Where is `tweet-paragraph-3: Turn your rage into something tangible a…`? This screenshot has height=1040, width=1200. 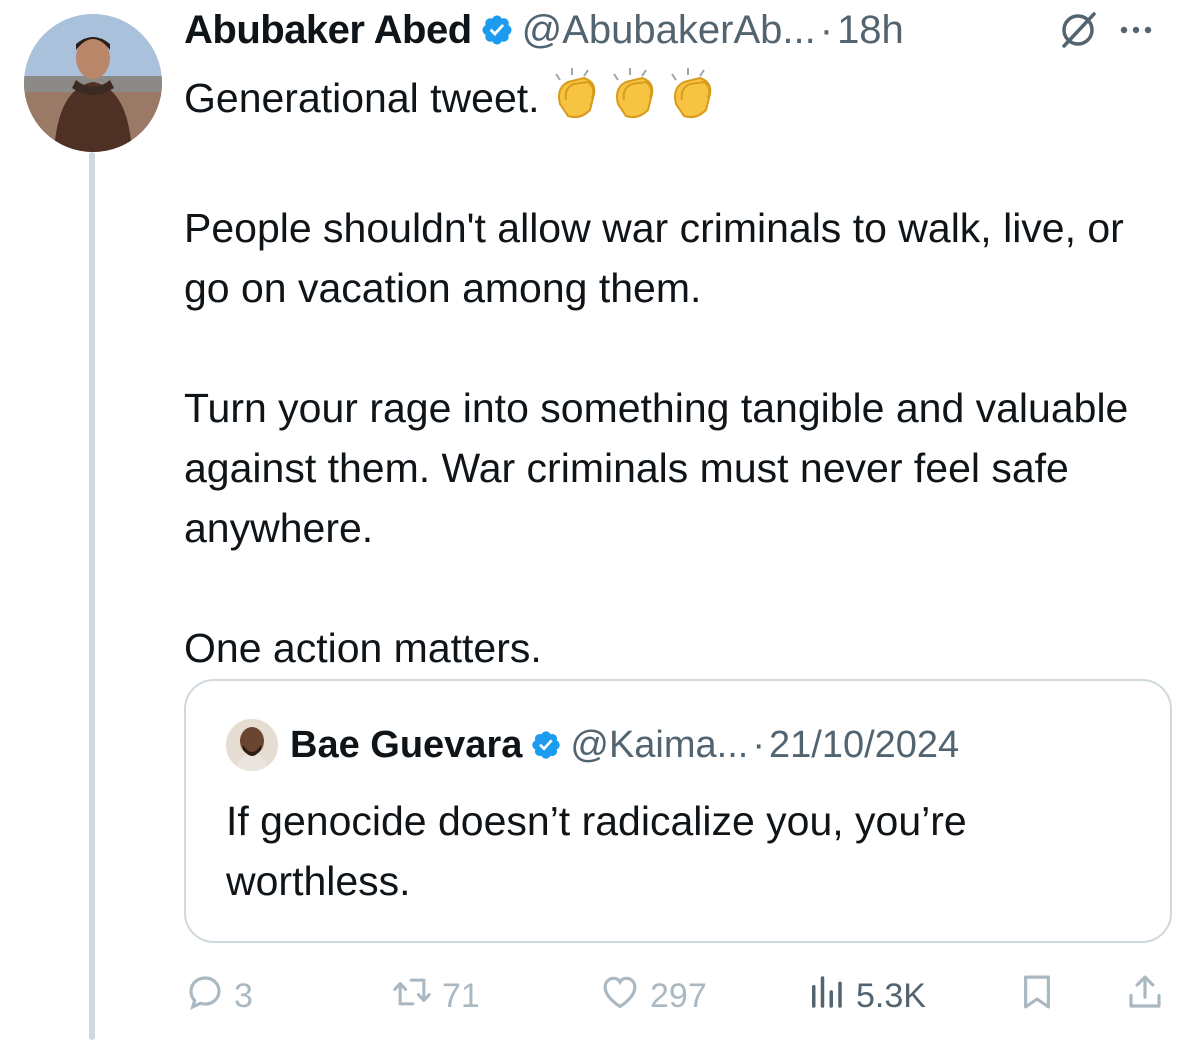
tweet-paragraph-3: Turn your rage into something tangible a… is located at coordinates (656, 468).